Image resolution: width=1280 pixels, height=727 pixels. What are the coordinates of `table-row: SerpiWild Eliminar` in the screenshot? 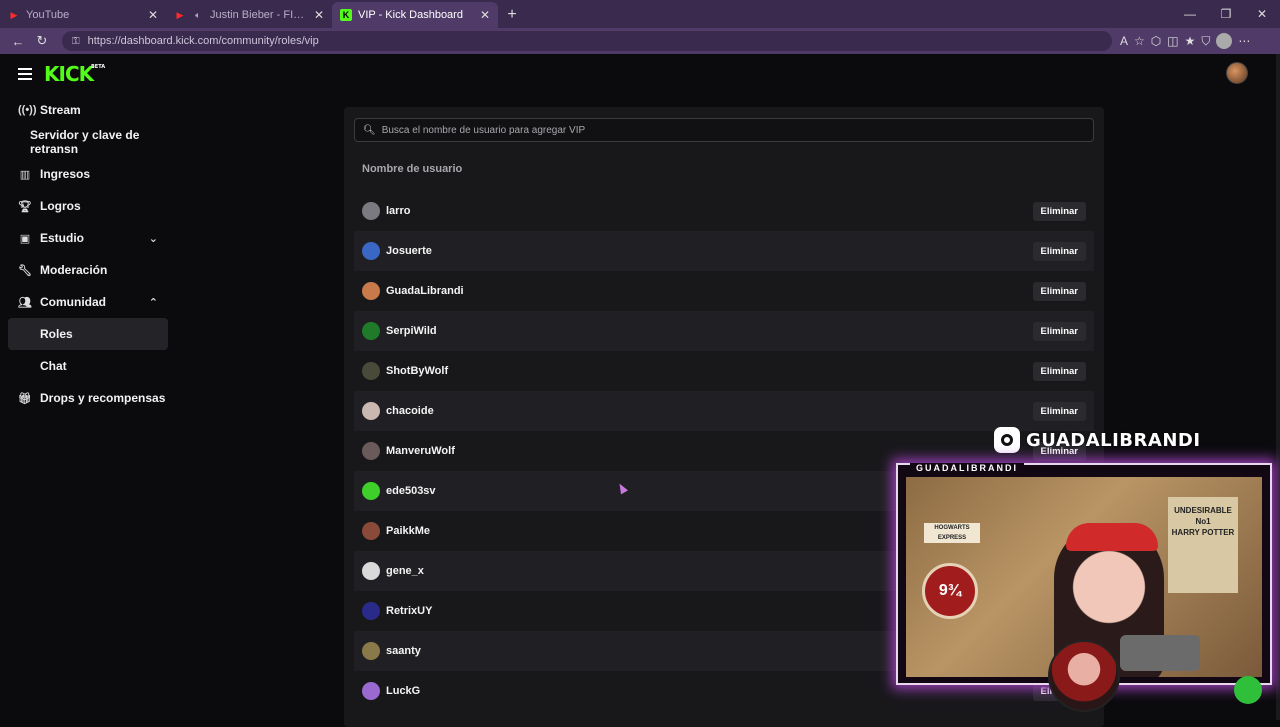 It's located at (724, 331).